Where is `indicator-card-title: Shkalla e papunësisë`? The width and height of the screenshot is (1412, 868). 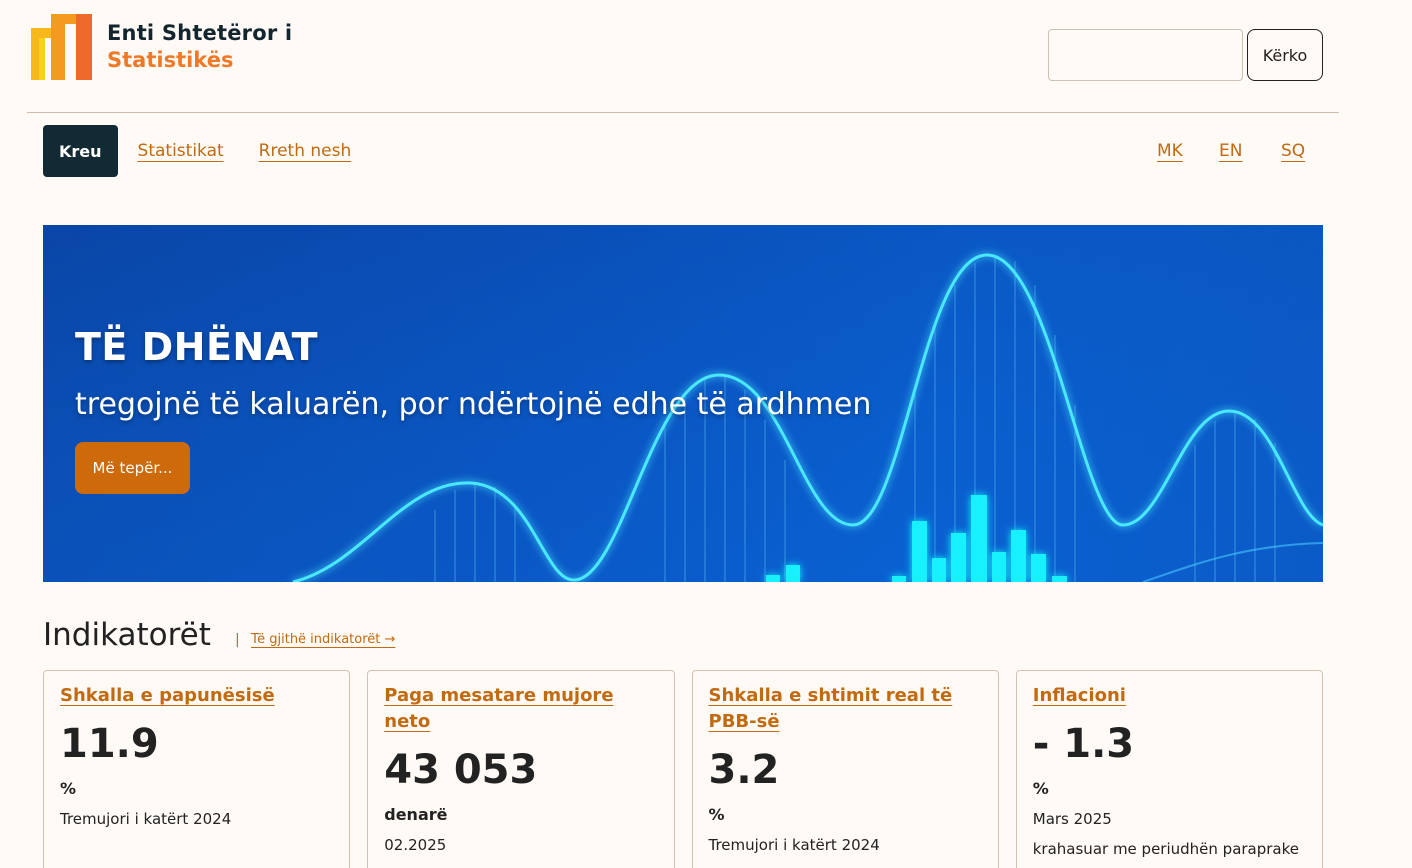
indicator-card-title: Shkalla e papunësisë is located at coordinates (196, 696).